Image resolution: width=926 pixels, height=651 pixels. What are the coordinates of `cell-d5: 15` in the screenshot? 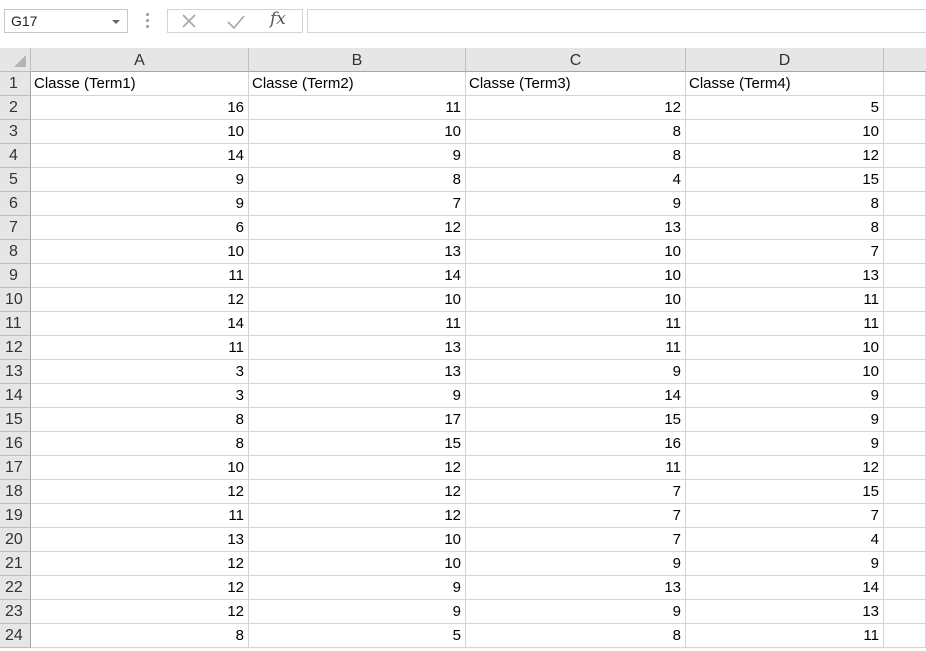 It's located at (785, 180).